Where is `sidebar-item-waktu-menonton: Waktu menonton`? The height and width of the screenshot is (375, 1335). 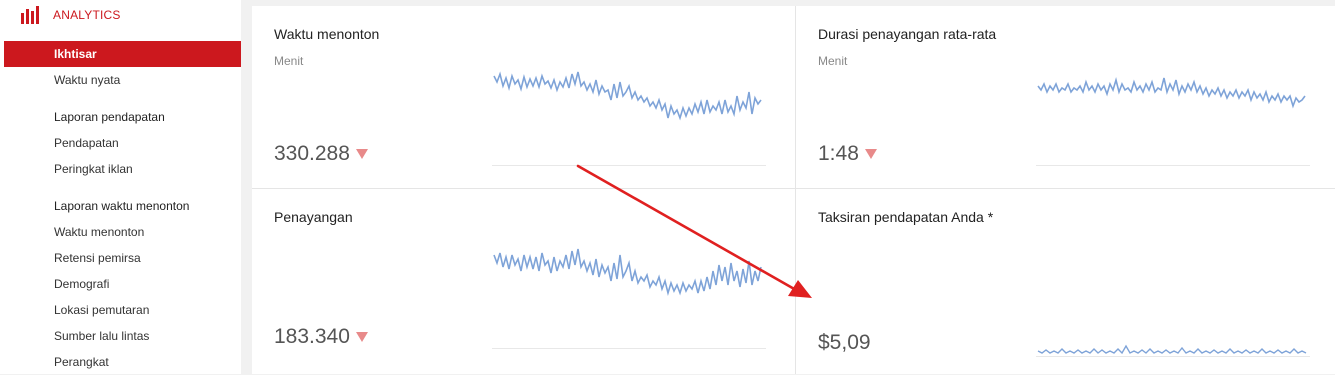
sidebar-item-waktu-menonton: Waktu menonton is located at coordinates (122, 232).